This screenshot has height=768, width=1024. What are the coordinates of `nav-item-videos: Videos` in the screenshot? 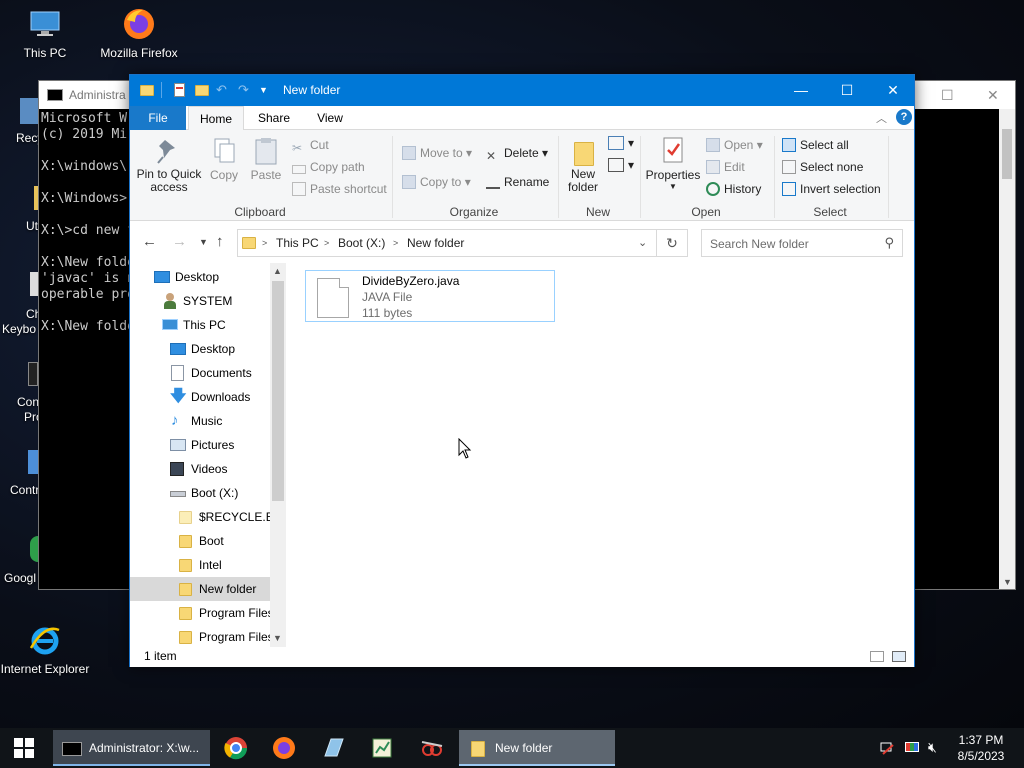 It's located at (200, 469).